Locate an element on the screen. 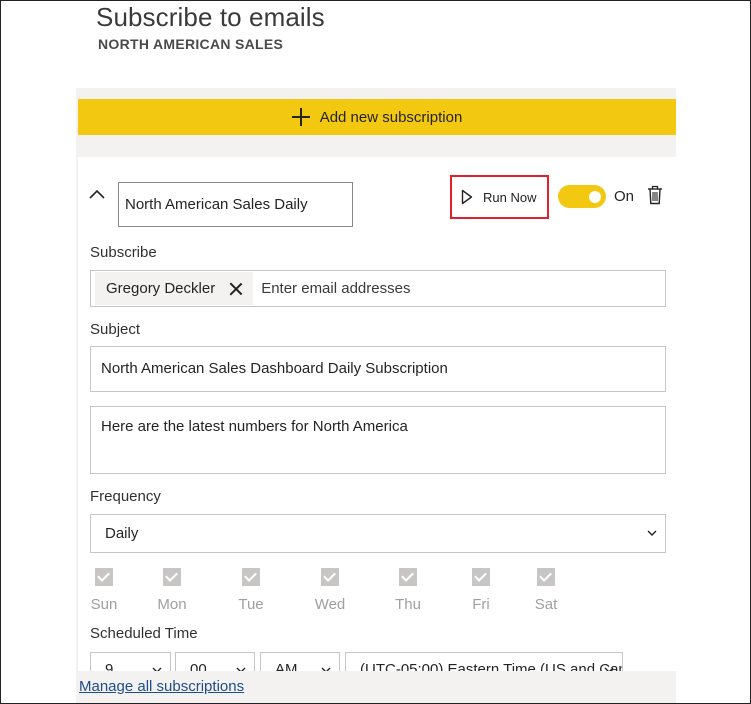 Image resolution: width=751 pixels, height=704 pixels. scheduled-time-label: Scheduled Time is located at coordinates (144, 633).